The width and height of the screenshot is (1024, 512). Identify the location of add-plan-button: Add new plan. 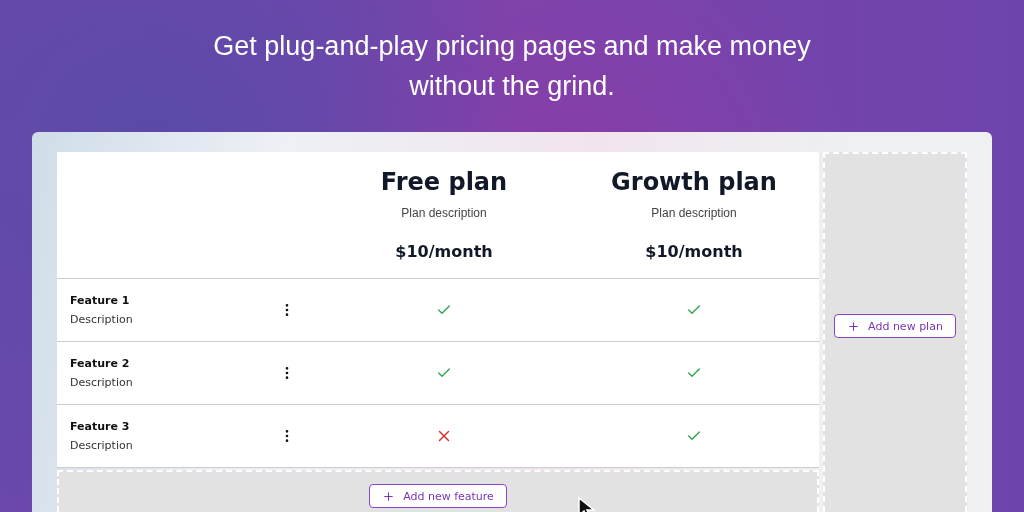
(895, 326).